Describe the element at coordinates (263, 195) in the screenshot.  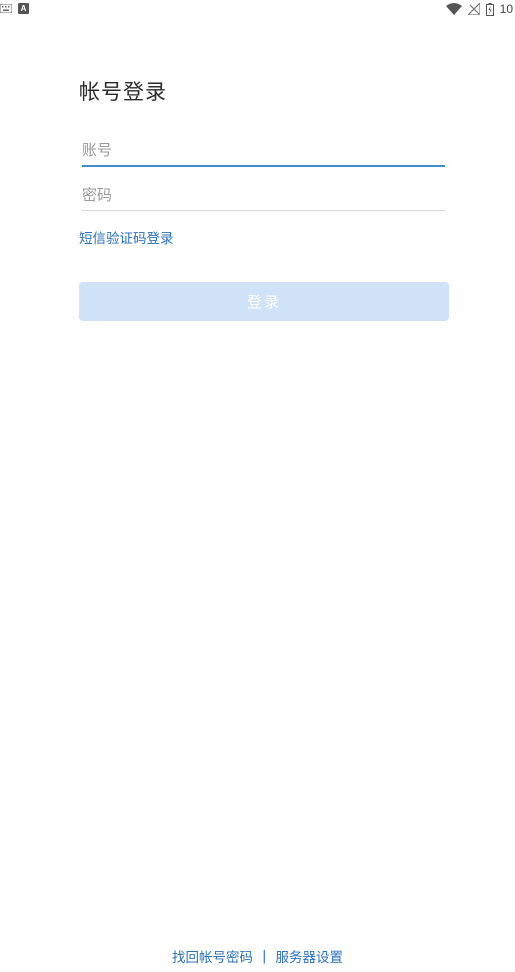
I see `password-input` at that location.